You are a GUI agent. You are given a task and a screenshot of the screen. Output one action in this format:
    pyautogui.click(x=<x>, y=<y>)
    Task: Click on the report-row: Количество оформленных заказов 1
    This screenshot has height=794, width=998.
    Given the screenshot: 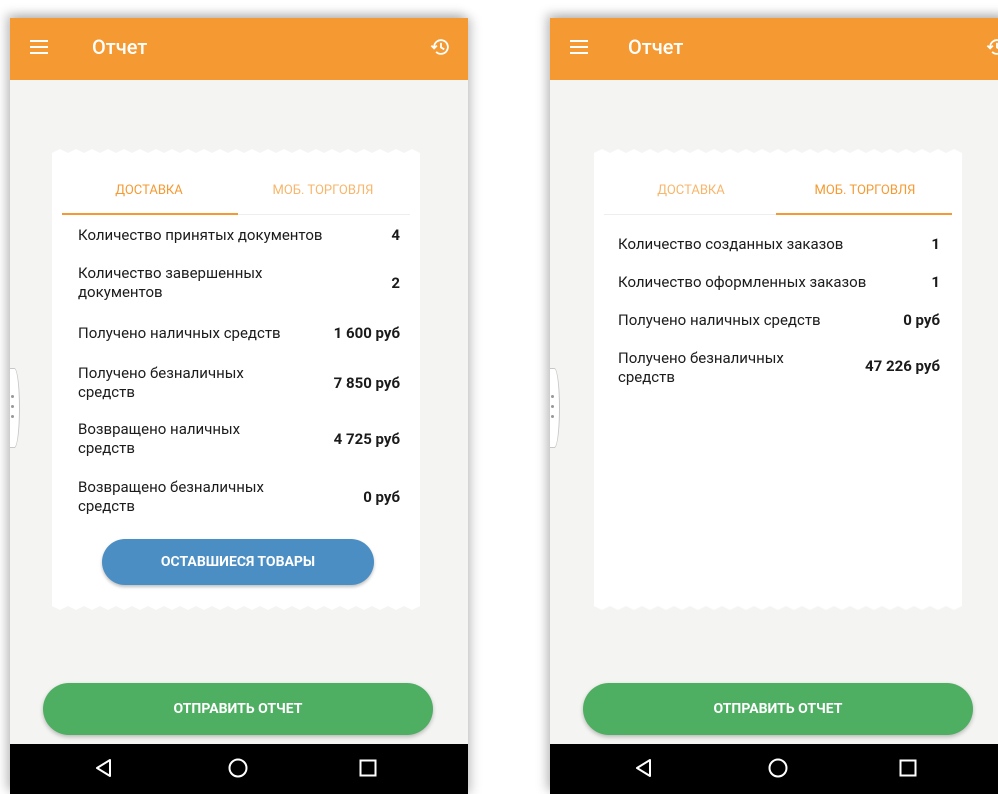 What is the action you would take?
    pyautogui.click(x=779, y=282)
    